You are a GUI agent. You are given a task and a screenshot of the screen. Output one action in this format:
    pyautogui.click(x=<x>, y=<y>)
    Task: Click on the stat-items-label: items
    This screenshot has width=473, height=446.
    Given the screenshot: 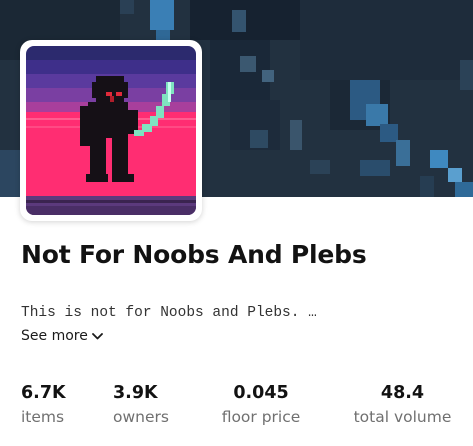 What is the action you would take?
    pyautogui.click(x=43, y=417)
    